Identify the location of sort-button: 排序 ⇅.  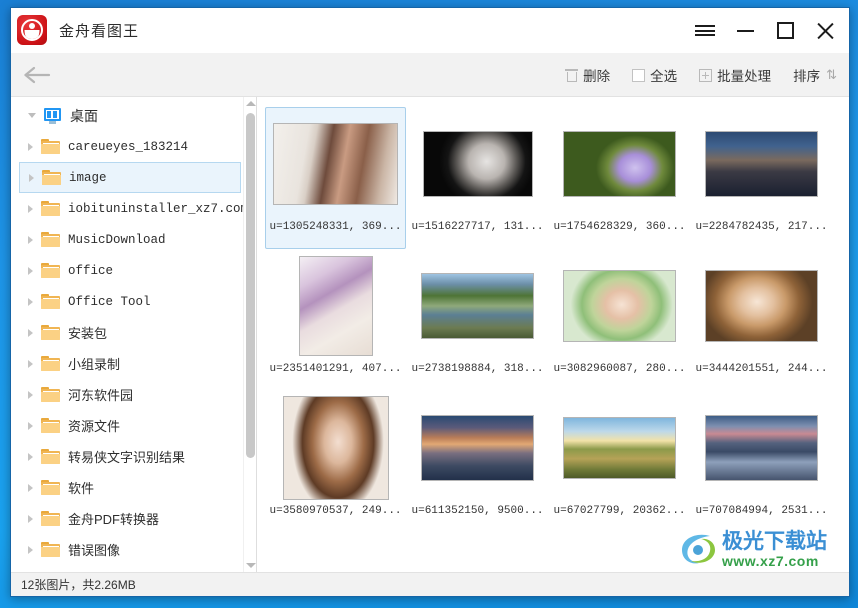
(815, 75).